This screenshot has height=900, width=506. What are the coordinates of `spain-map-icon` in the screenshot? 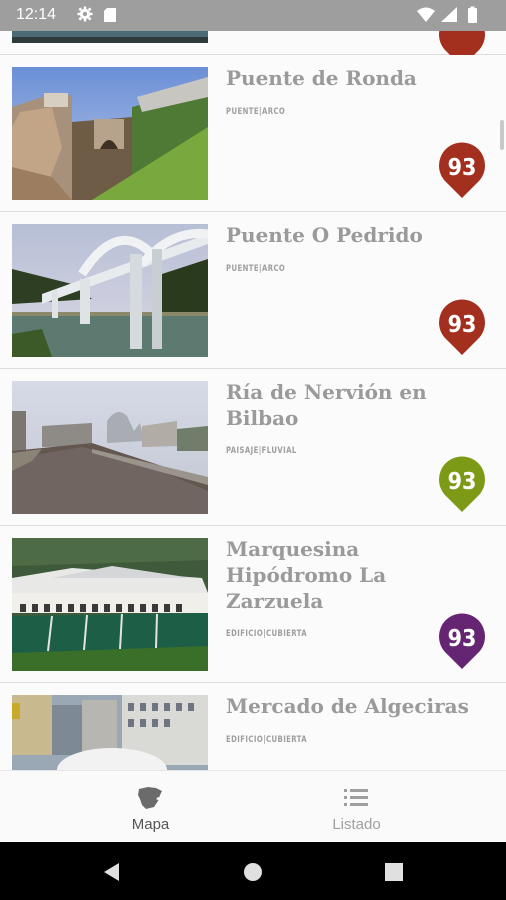 It's located at (150, 798).